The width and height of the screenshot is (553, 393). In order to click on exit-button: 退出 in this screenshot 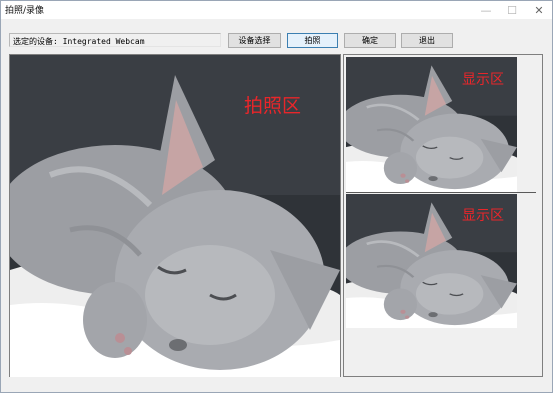, I will do `click(427, 40)`.